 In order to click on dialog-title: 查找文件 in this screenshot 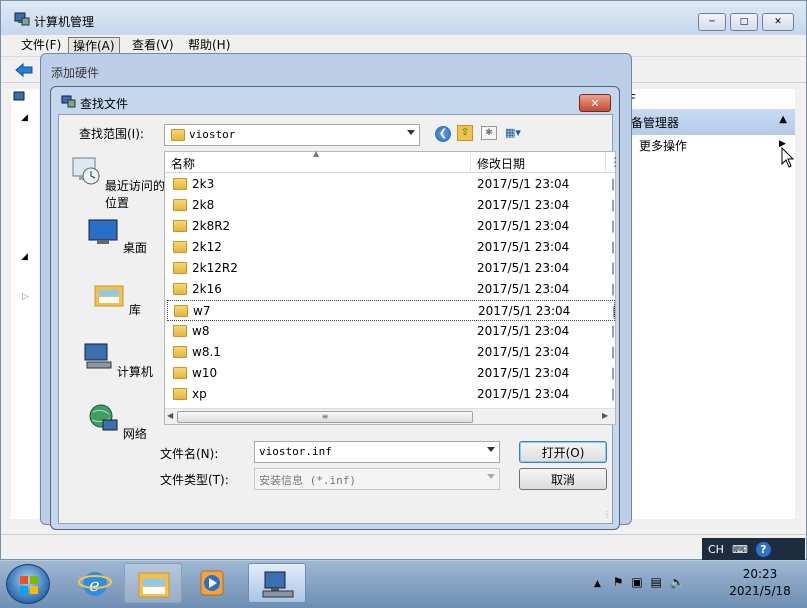, I will do `click(104, 104)`.